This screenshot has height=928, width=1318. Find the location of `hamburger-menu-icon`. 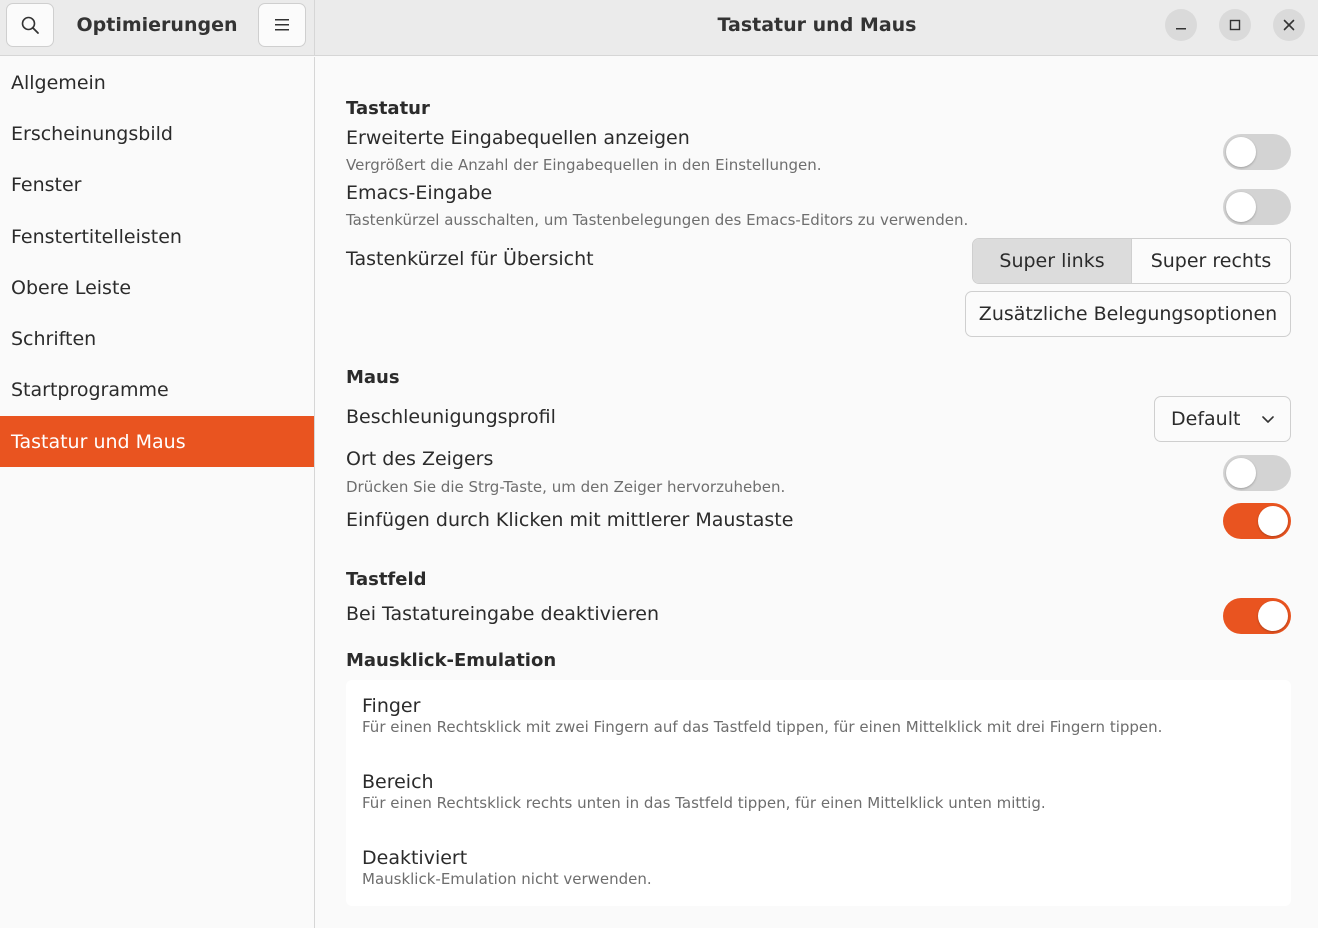

hamburger-menu-icon is located at coordinates (282, 25).